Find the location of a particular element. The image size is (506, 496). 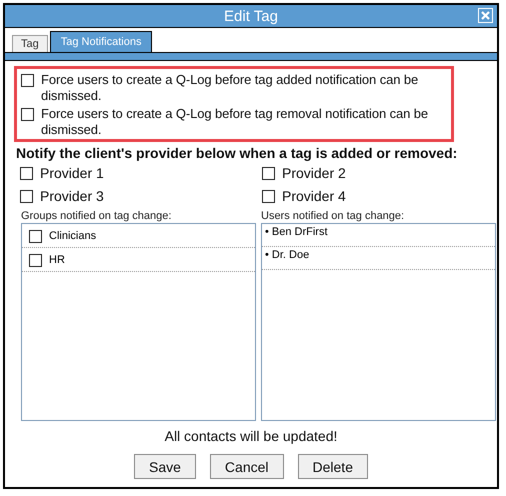

dialog-button: Cancel is located at coordinates (247, 466).